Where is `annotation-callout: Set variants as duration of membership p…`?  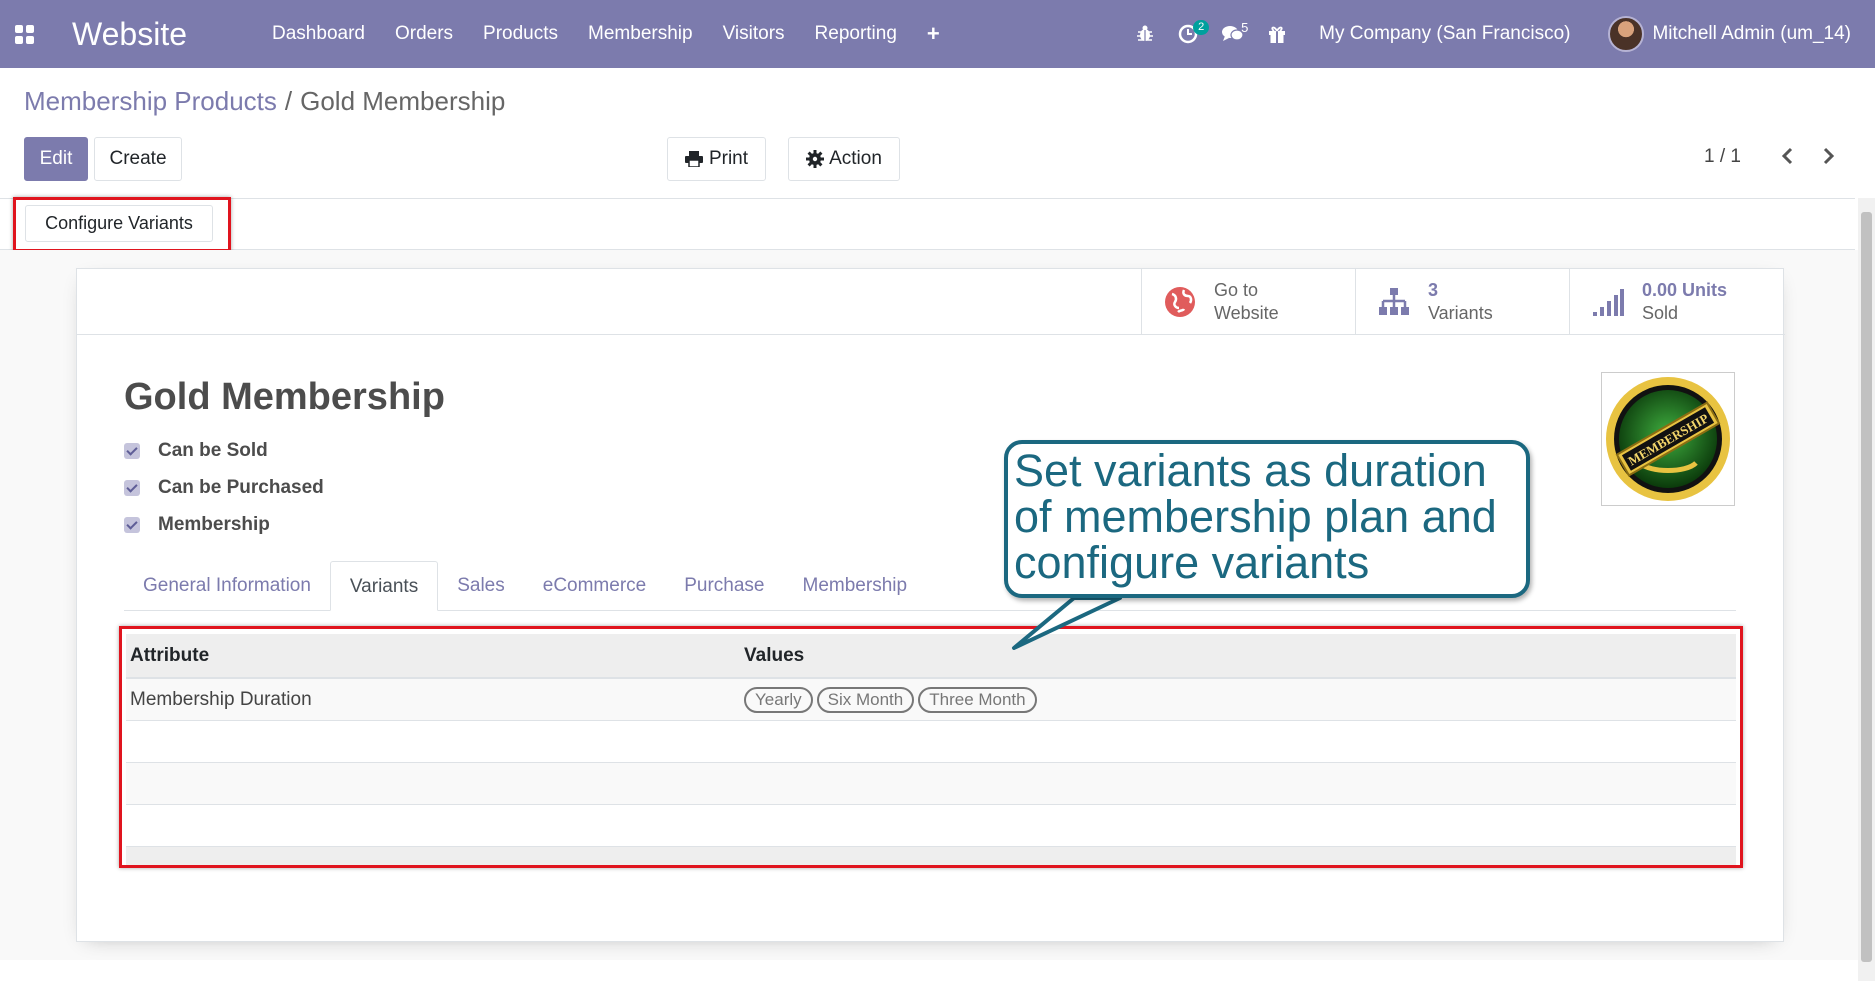
annotation-callout: Set variants as duration of membership p… is located at coordinates (1267, 519).